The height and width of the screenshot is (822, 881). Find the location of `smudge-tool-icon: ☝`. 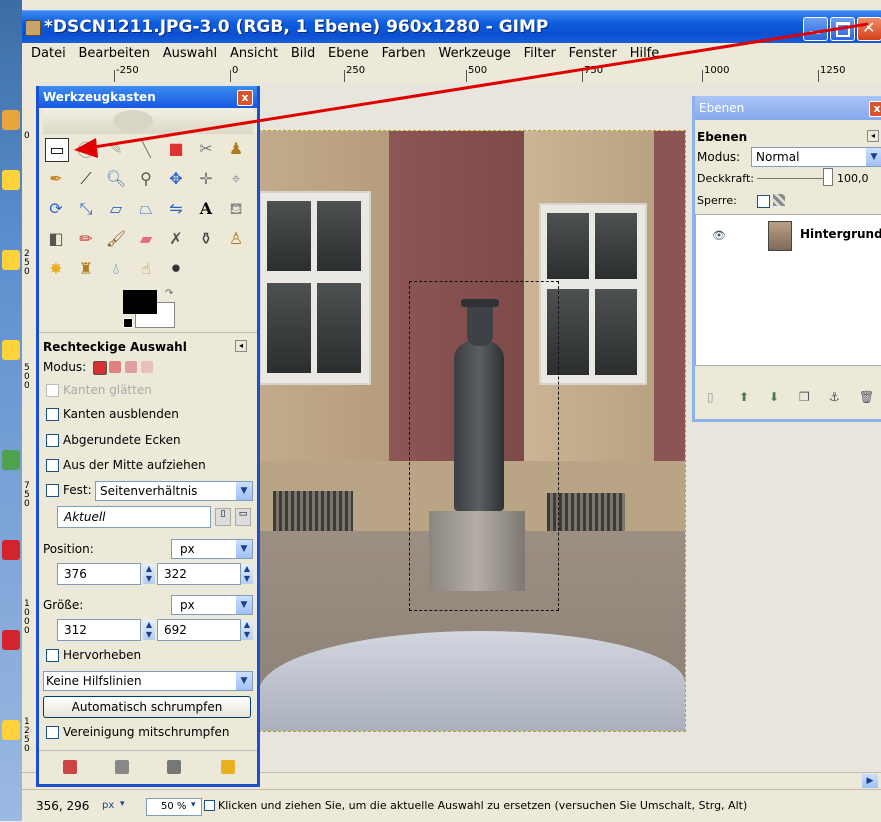

smudge-tool-icon: ☝ is located at coordinates (146, 269).